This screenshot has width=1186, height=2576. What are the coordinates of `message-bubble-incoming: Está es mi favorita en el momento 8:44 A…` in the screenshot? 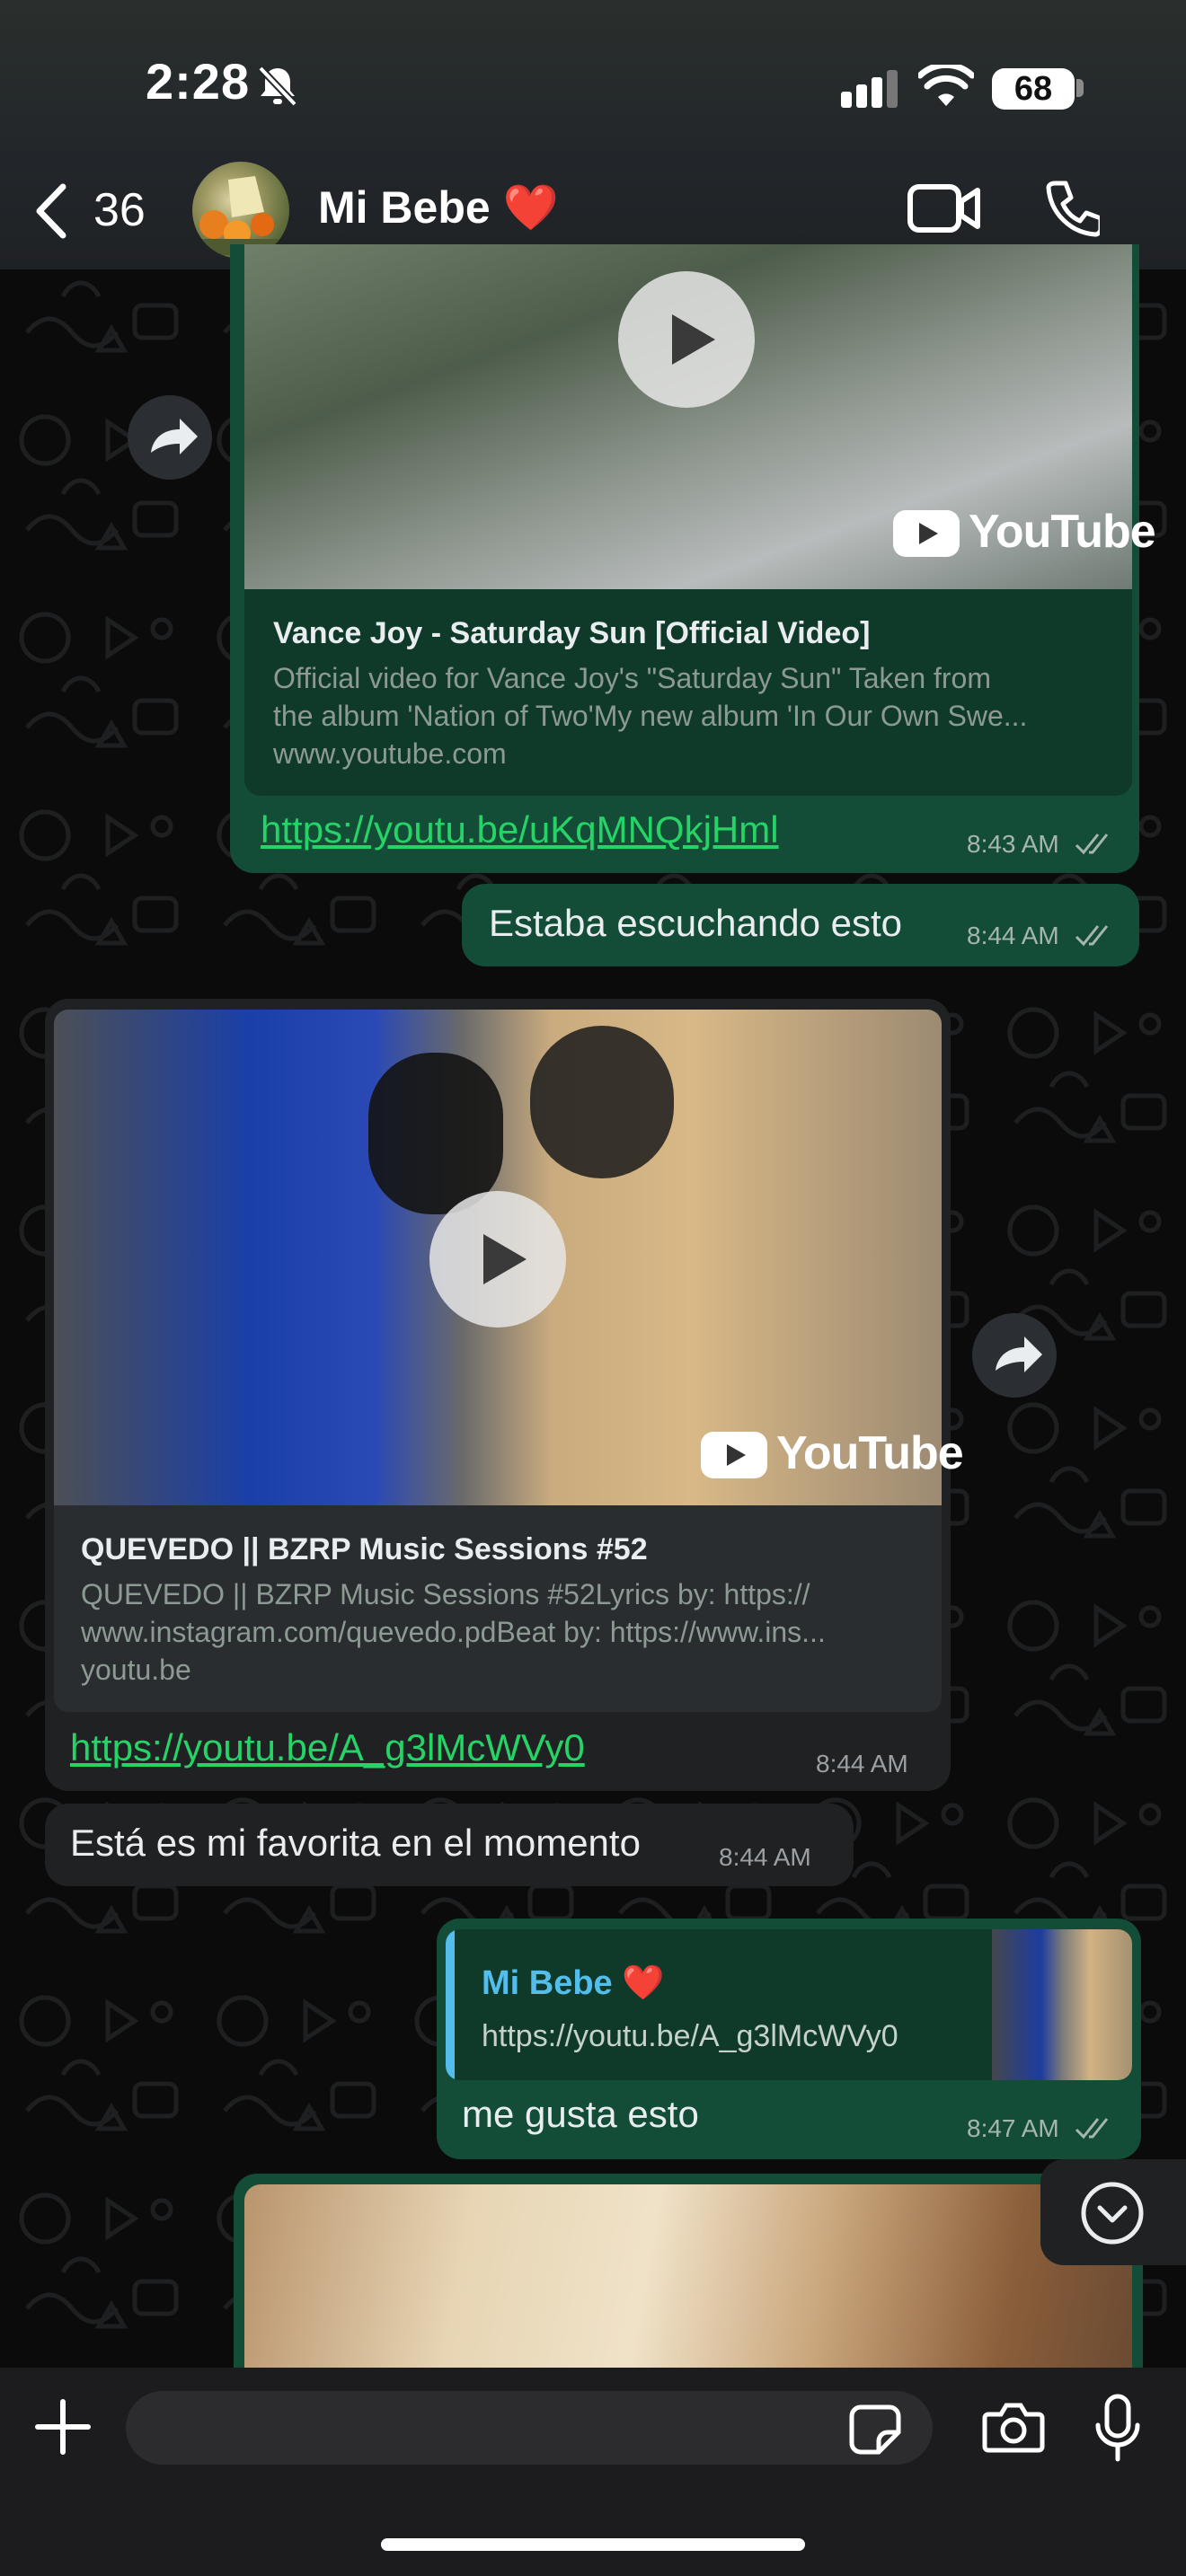 It's located at (449, 1845).